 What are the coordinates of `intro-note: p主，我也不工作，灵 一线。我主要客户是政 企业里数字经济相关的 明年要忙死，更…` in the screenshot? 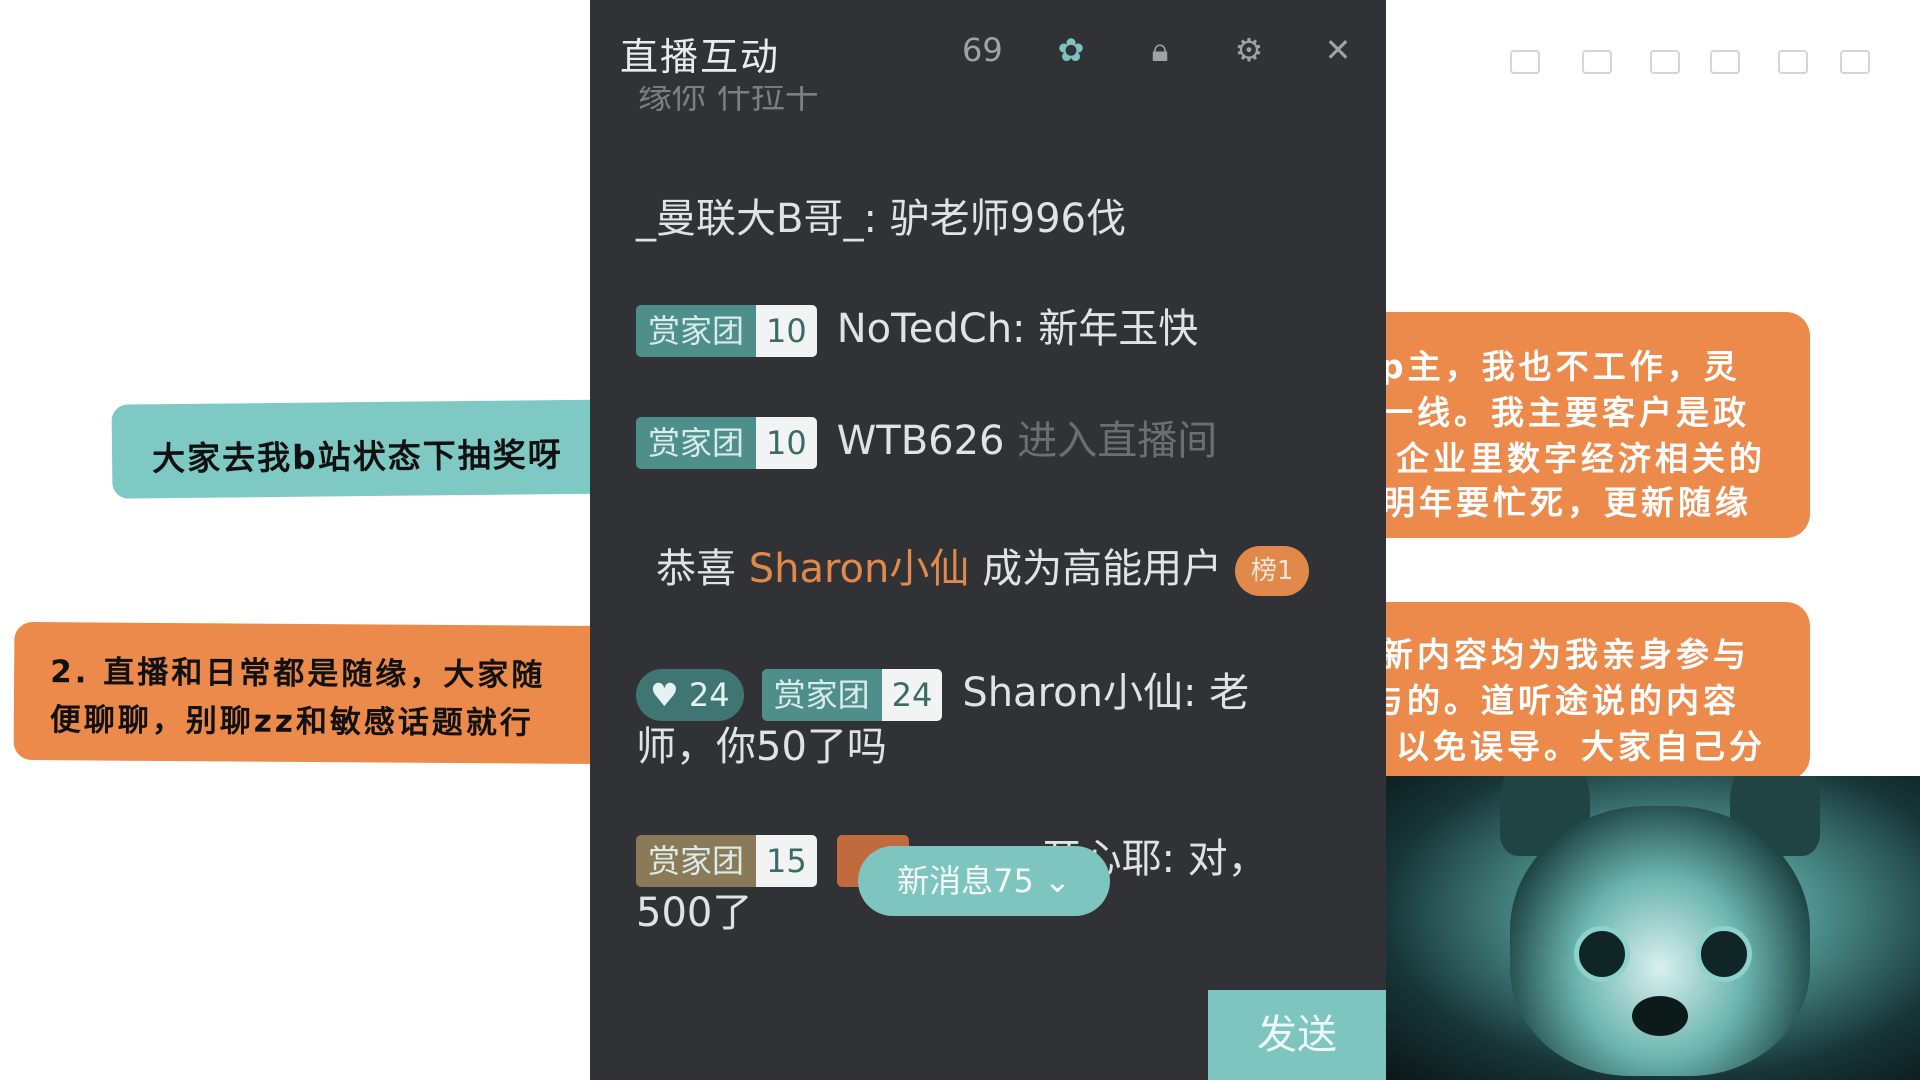 It's located at (1585, 425).